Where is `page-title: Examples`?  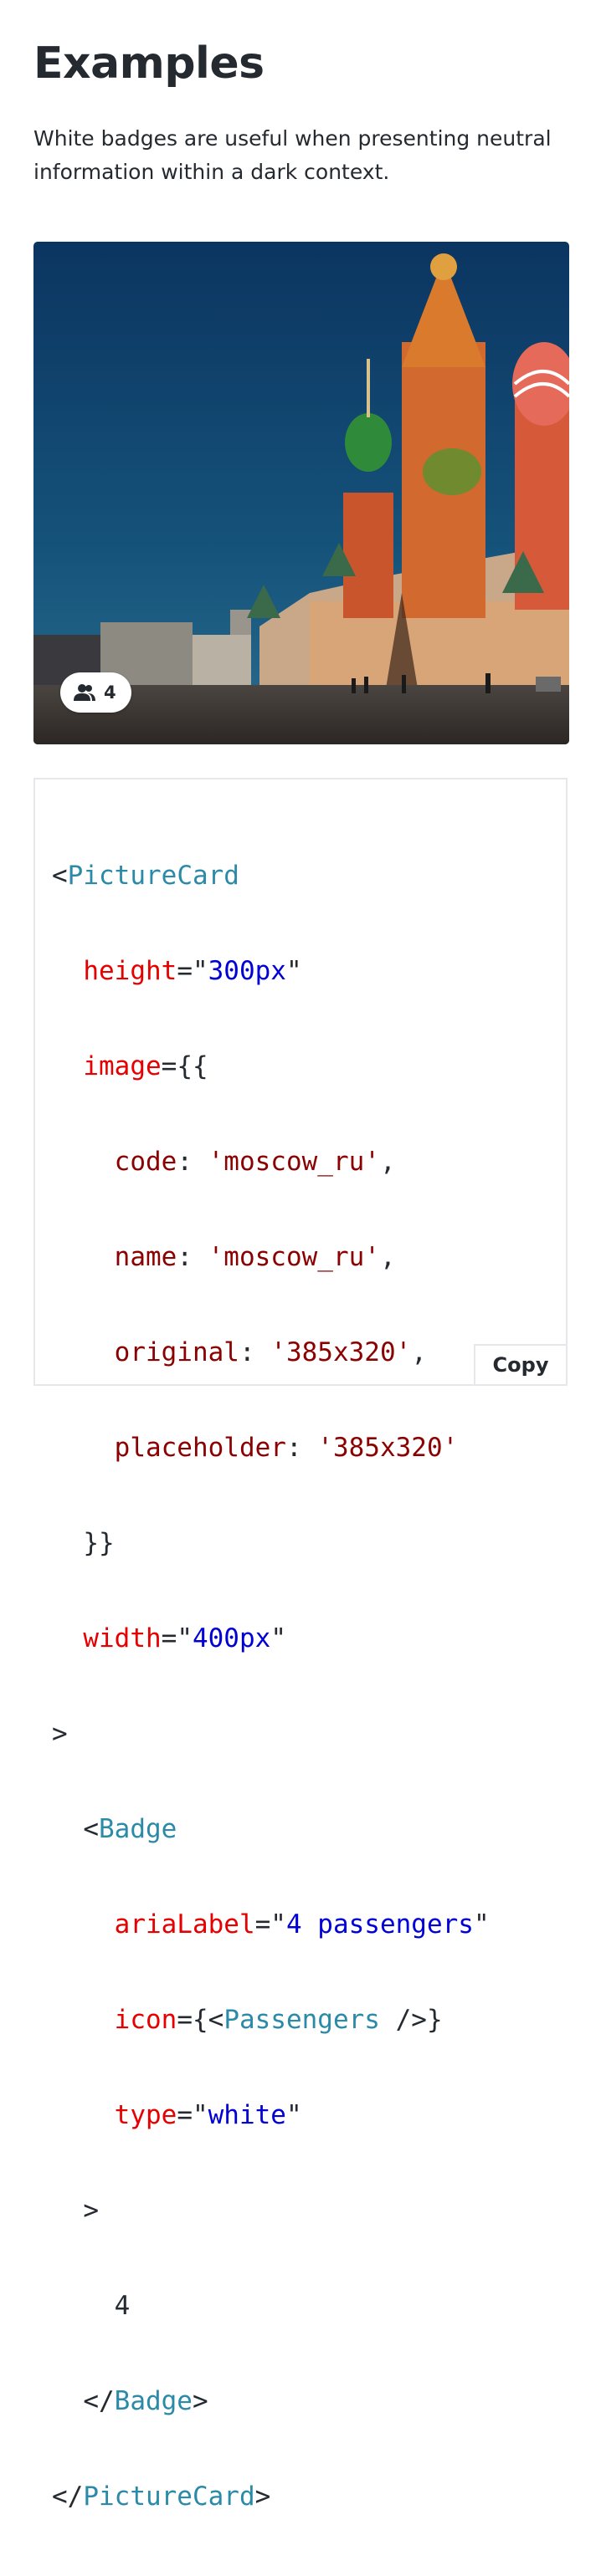 page-title: Examples is located at coordinates (149, 63).